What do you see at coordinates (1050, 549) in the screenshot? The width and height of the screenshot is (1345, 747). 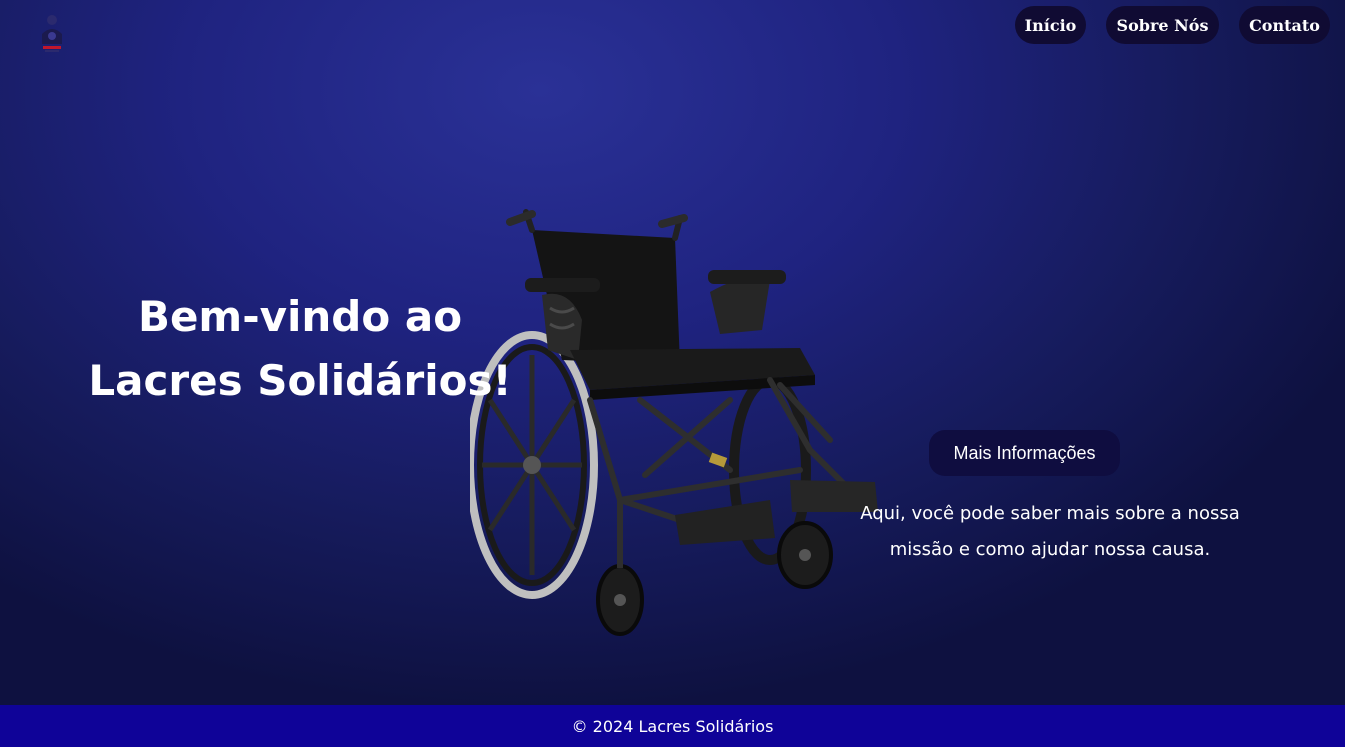 I see `info-text-line-2: missão e como ajudar nossa causa.` at bounding box center [1050, 549].